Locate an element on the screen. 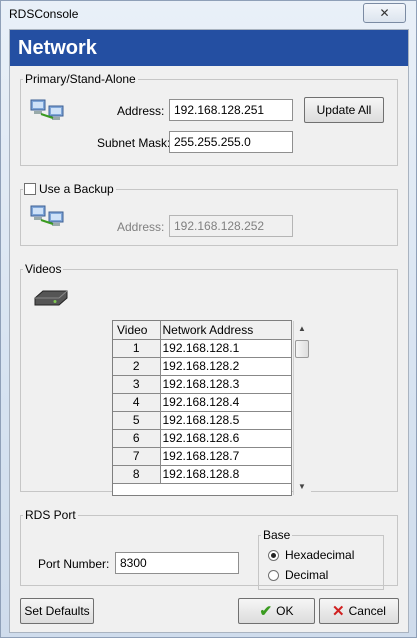  decimal-label: Decimal is located at coordinates (306, 575).